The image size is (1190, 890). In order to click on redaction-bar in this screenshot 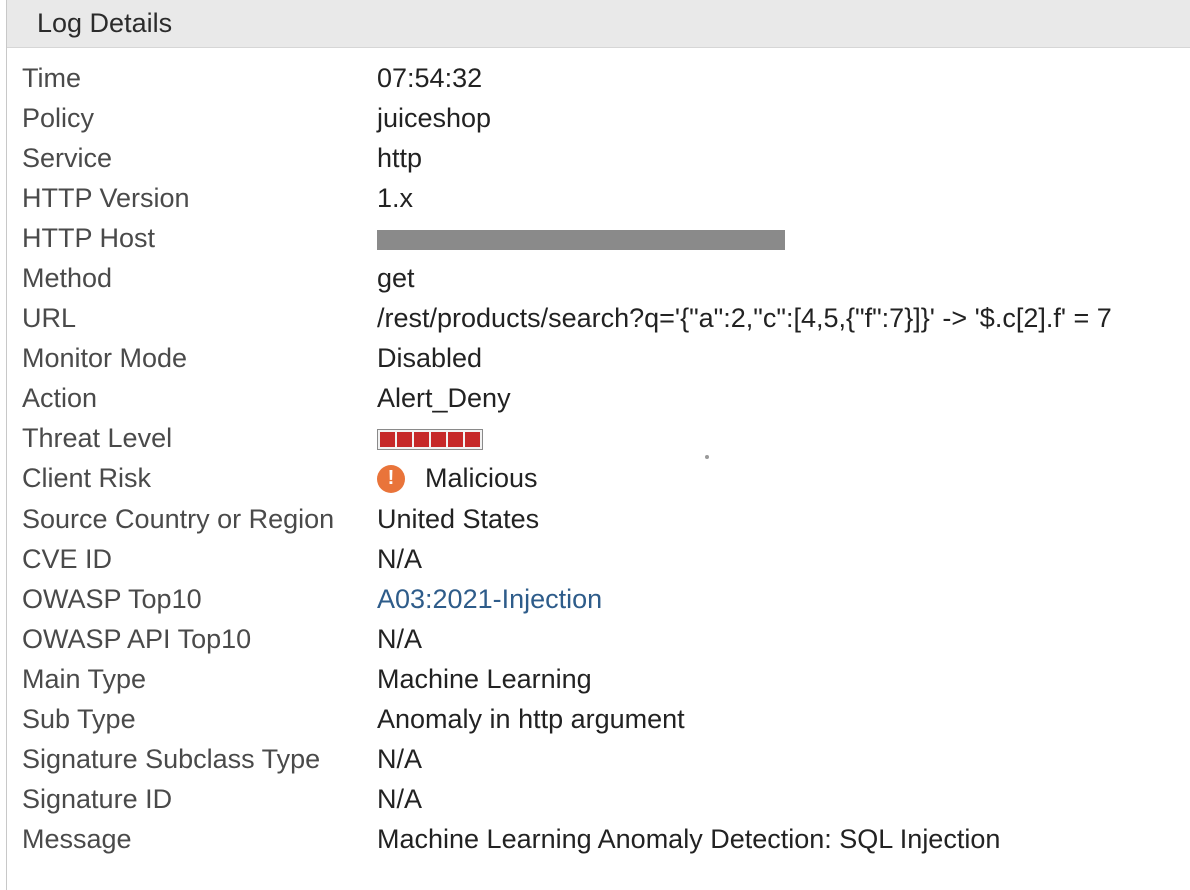, I will do `click(581, 239)`.